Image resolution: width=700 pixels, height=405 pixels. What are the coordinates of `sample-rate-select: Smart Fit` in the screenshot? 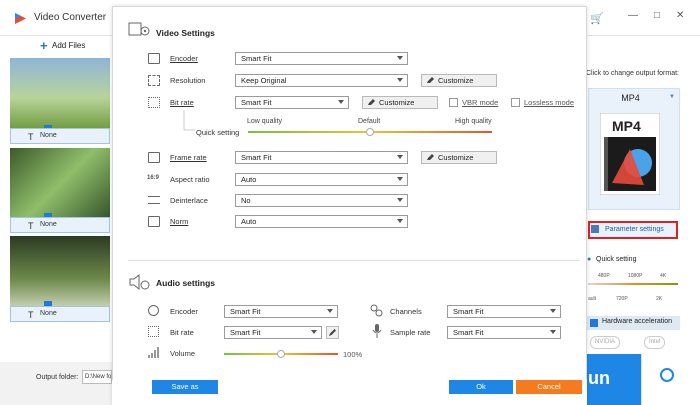 It's located at (504, 332).